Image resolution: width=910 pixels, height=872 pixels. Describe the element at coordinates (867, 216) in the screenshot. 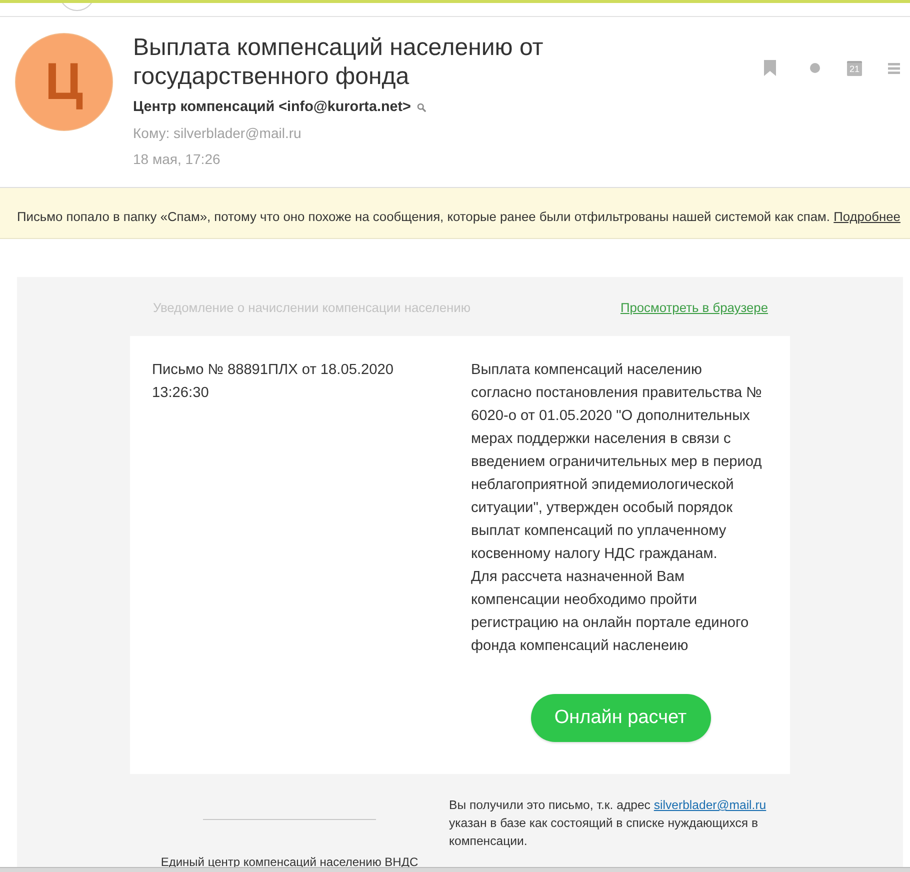

I see `details-link: Подробнее` at that location.